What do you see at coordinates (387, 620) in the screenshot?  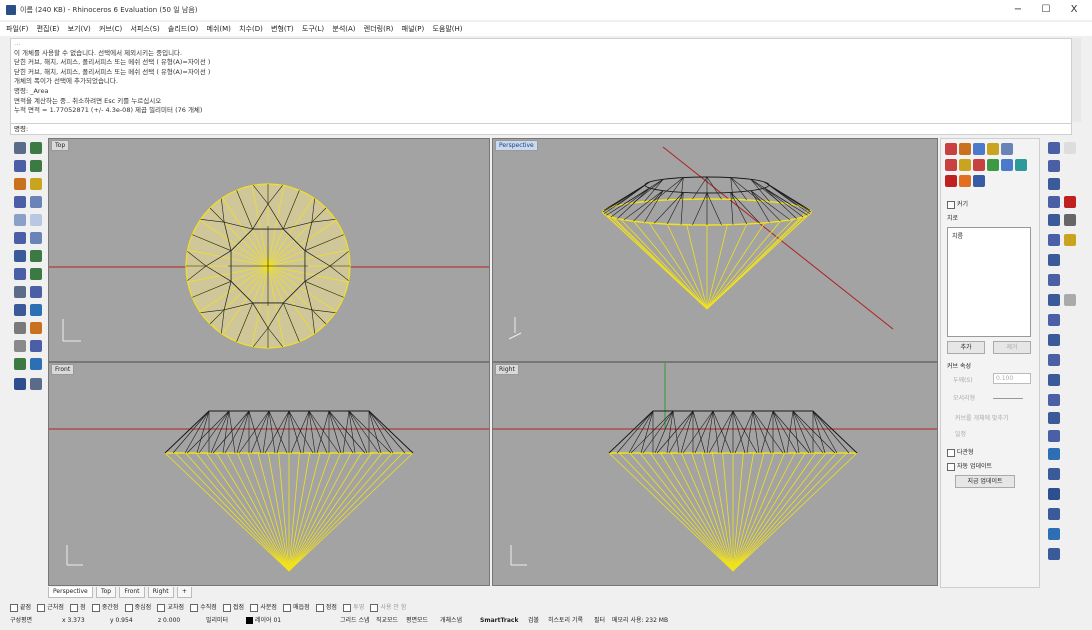 I see `ortho-toggle: 직교모드` at bounding box center [387, 620].